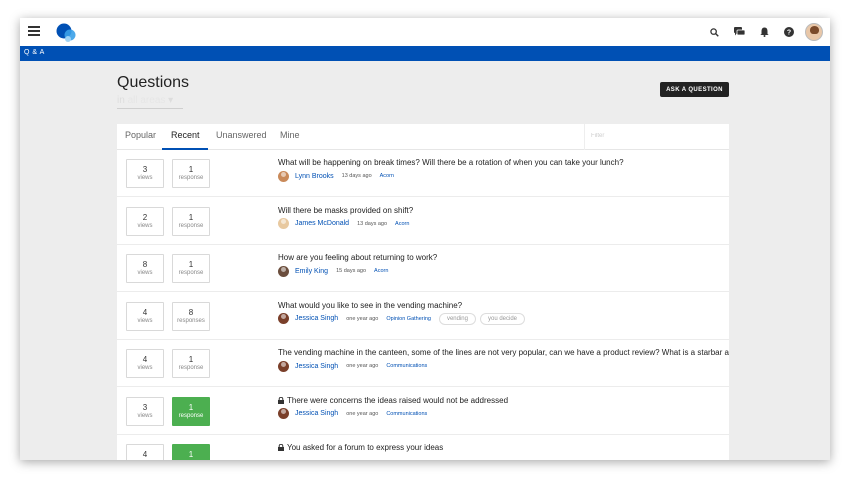 The height and width of the screenshot is (478, 850). Describe the element at coordinates (314, 176) in the screenshot. I see `author-link: Lynn Brooks` at that location.